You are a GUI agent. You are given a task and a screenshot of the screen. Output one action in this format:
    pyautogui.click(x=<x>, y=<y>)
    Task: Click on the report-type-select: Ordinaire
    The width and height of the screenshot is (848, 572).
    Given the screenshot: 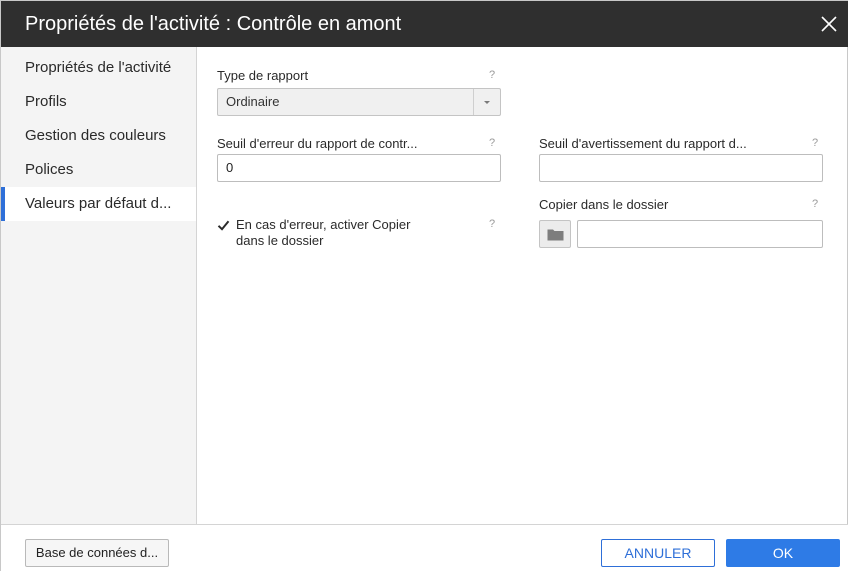 What is the action you would take?
    pyautogui.click(x=359, y=102)
    